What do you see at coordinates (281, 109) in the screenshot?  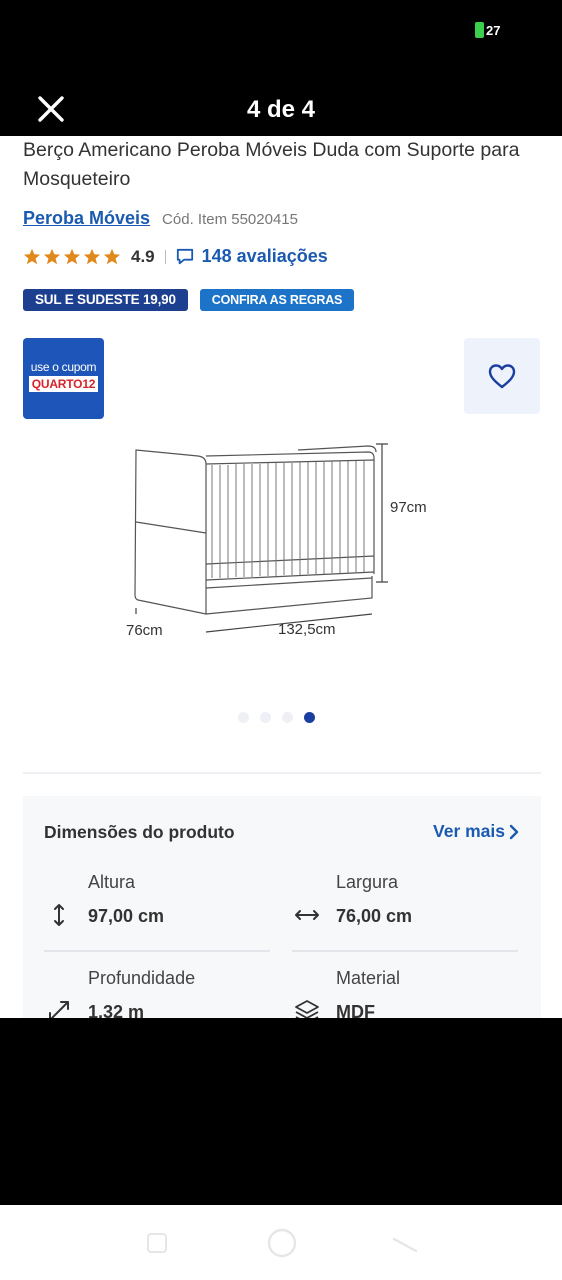 I see `image-counter: 4 de 4` at bounding box center [281, 109].